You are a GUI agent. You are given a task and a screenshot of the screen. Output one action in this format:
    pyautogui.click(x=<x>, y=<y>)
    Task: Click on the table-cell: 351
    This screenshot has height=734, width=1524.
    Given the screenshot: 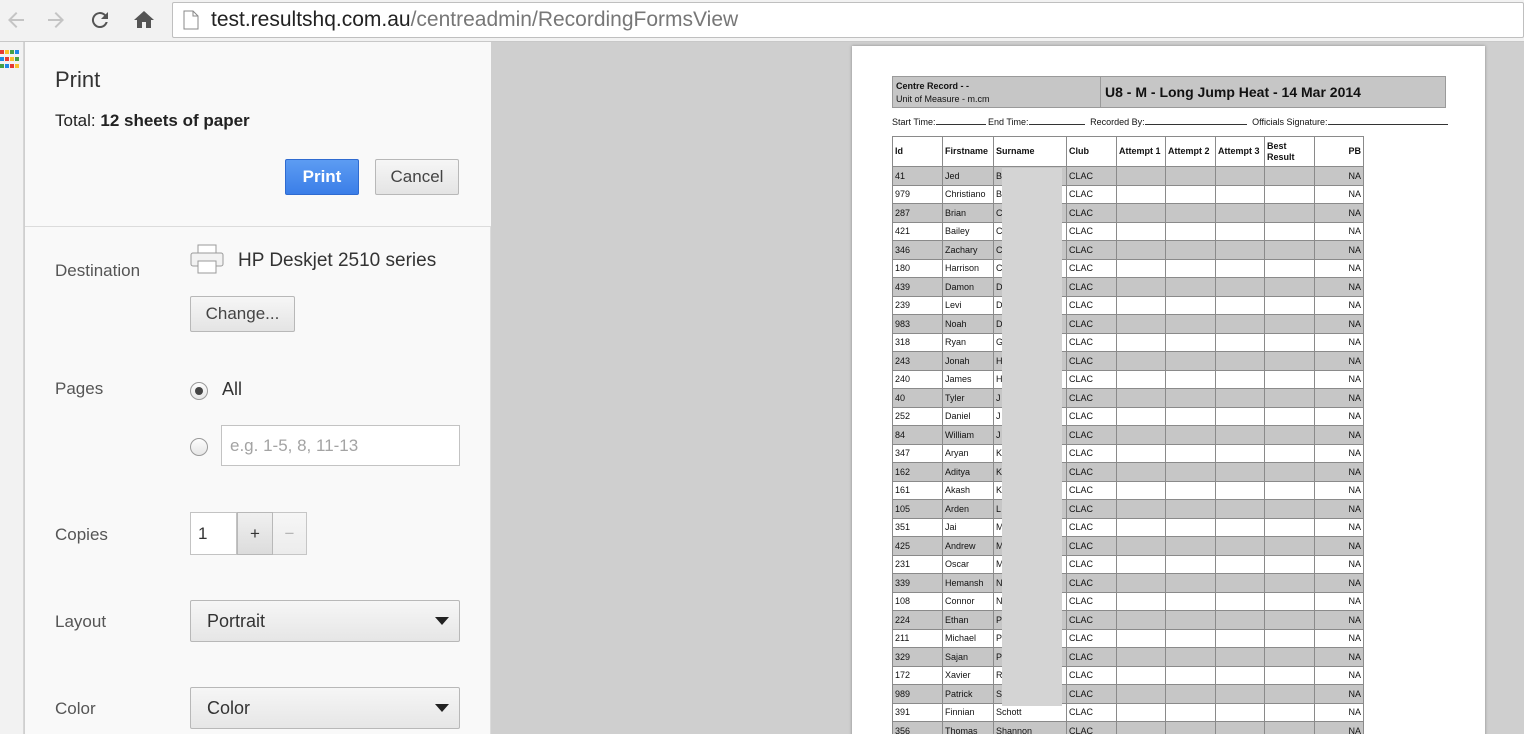 What is the action you would take?
    pyautogui.click(x=917, y=527)
    